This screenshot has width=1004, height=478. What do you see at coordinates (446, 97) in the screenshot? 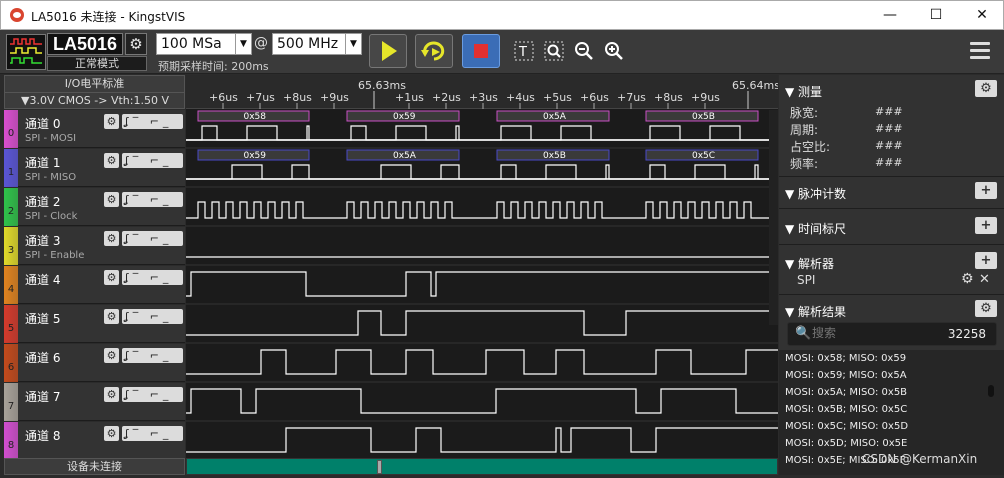
I see `ruler-tick-label: +2us` at bounding box center [446, 97].